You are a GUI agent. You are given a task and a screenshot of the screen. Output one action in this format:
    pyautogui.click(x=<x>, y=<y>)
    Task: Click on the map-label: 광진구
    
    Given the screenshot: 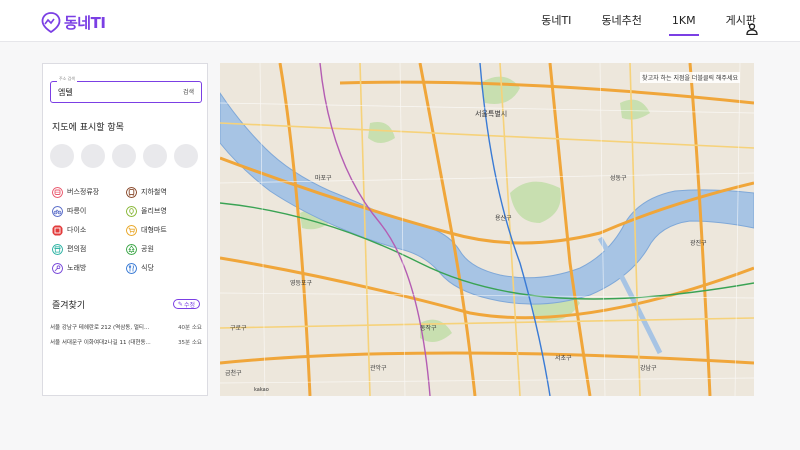 What is the action you would take?
    pyautogui.click(x=698, y=243)
    